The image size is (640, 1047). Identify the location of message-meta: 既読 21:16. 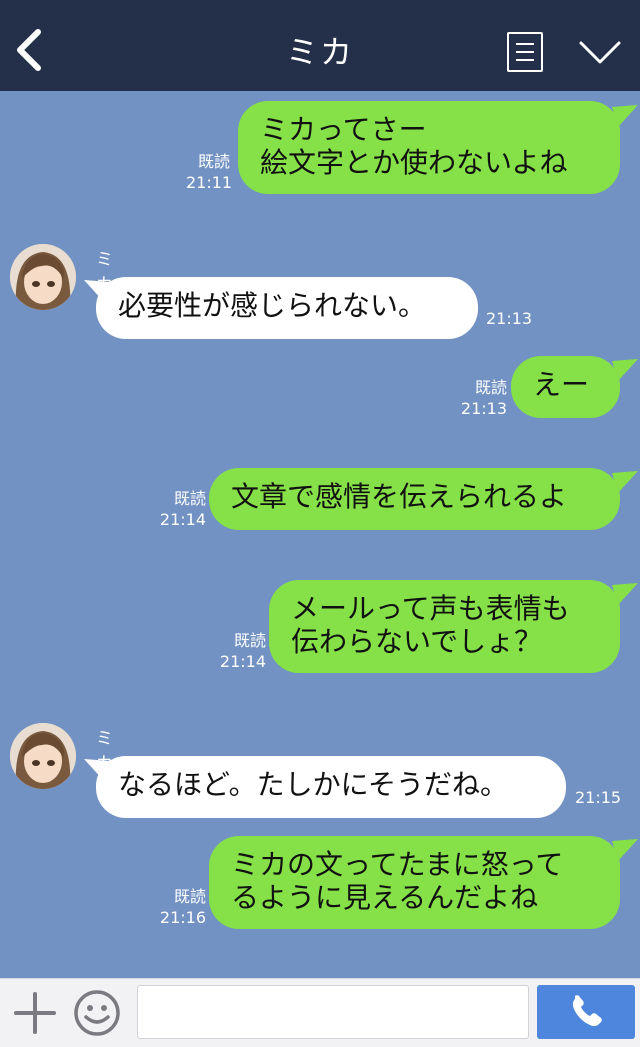
(181, 907).